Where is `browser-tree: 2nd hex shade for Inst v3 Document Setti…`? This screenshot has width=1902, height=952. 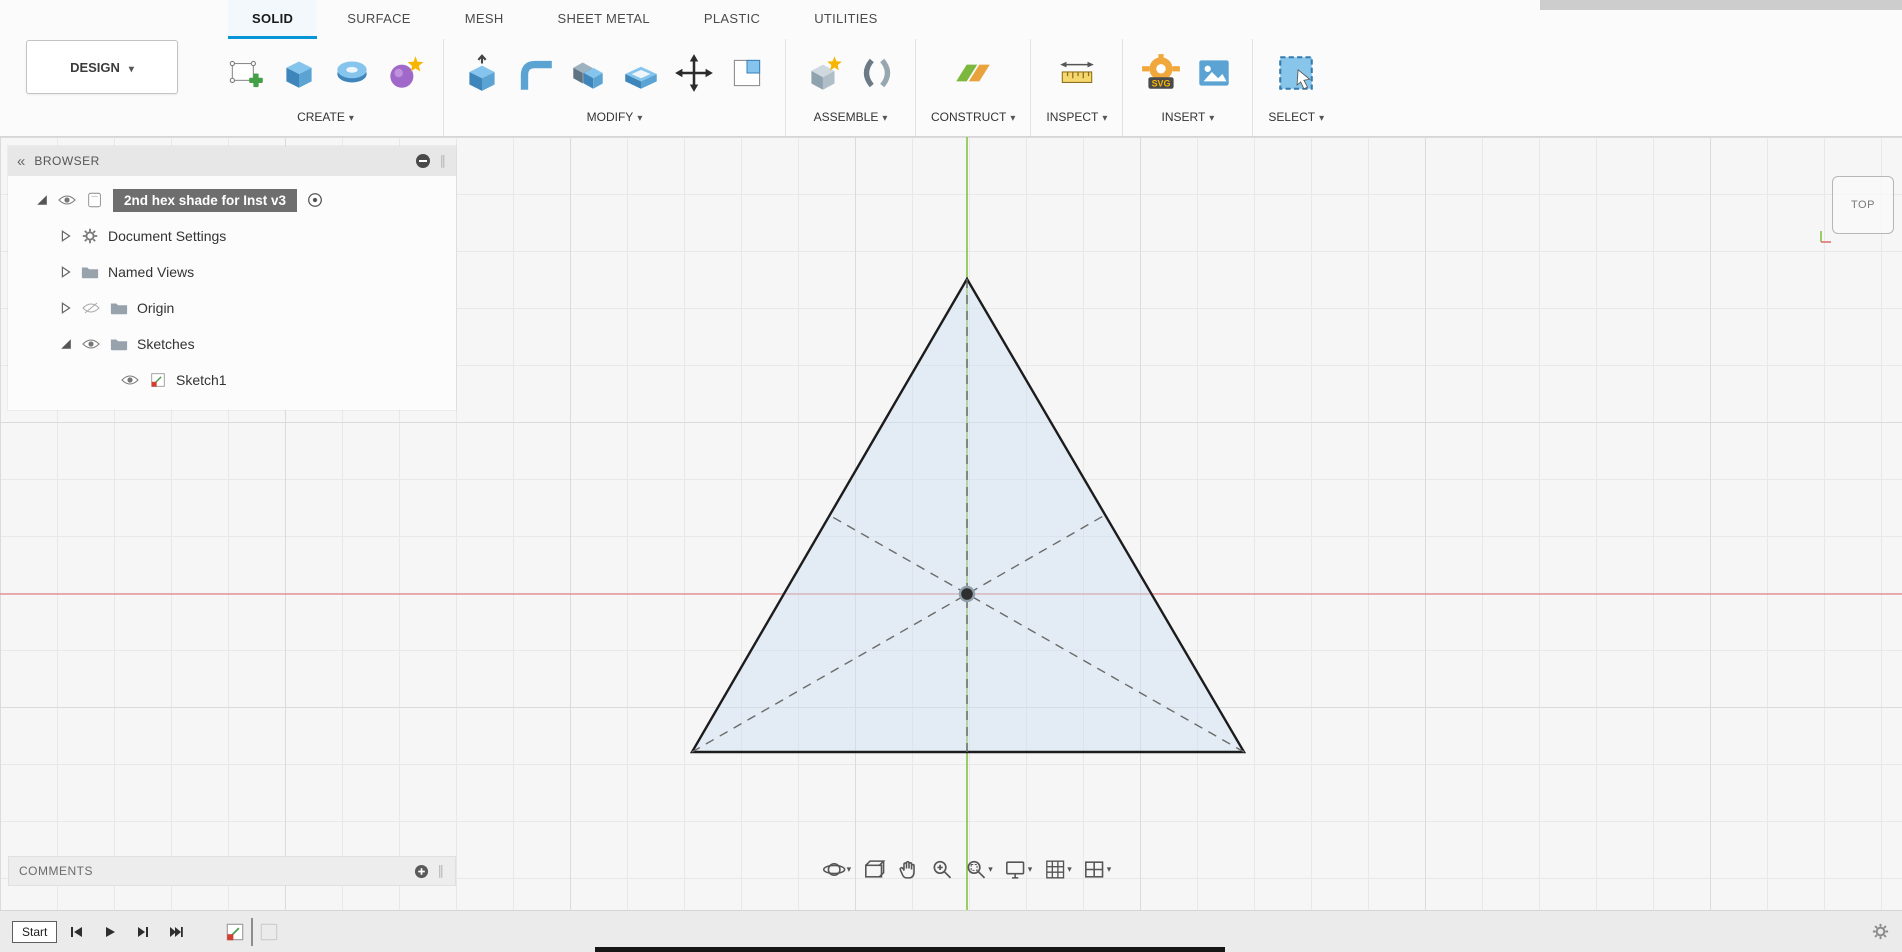 browser-tree: 2nd hex shade for Inst v3 Document Setti… is located at coordinates (232, 293).